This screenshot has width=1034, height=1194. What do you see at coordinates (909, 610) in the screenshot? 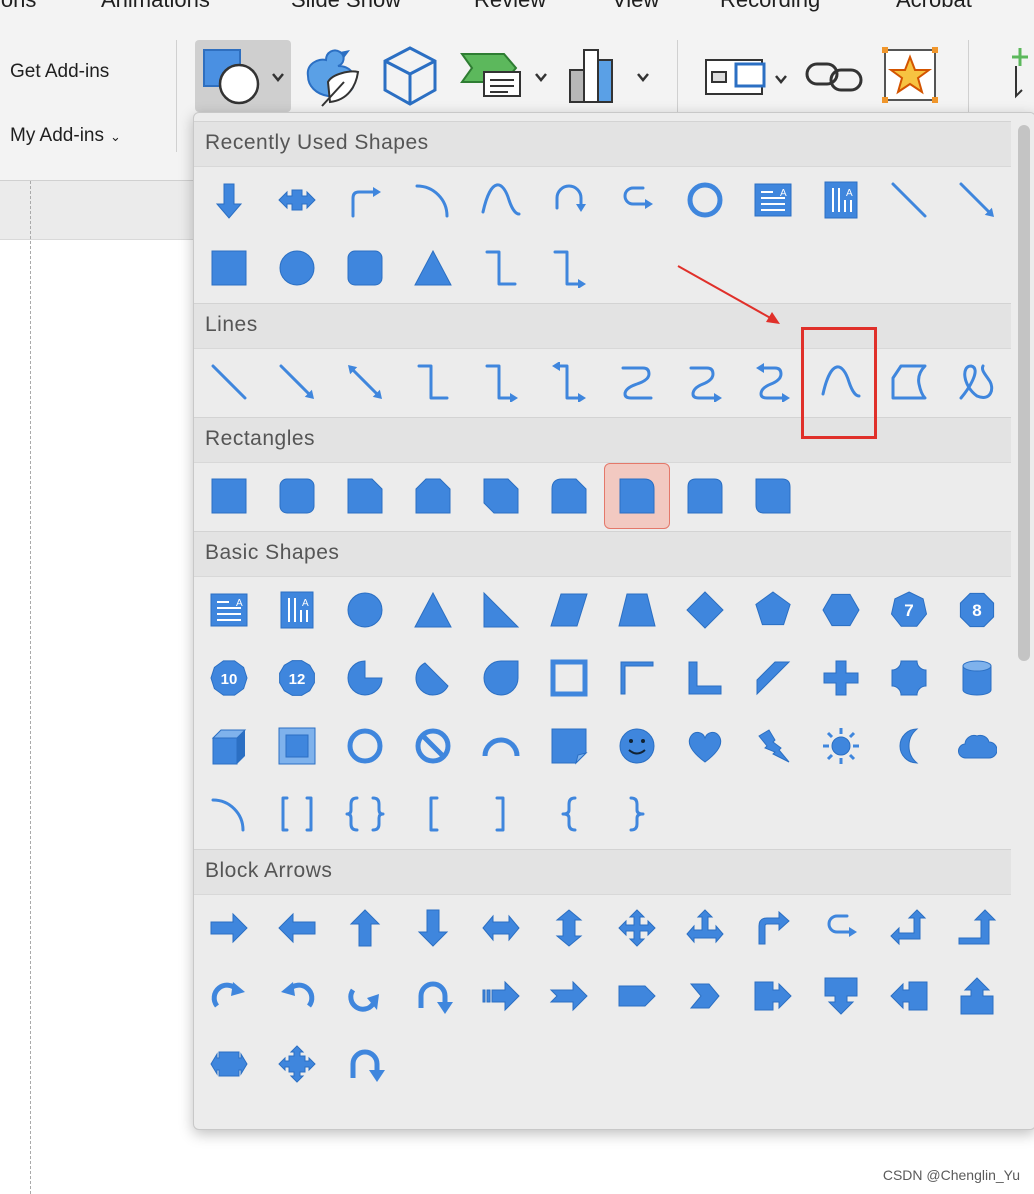
I see `shape-heptagon: 7` at bounding box center [909, 610].